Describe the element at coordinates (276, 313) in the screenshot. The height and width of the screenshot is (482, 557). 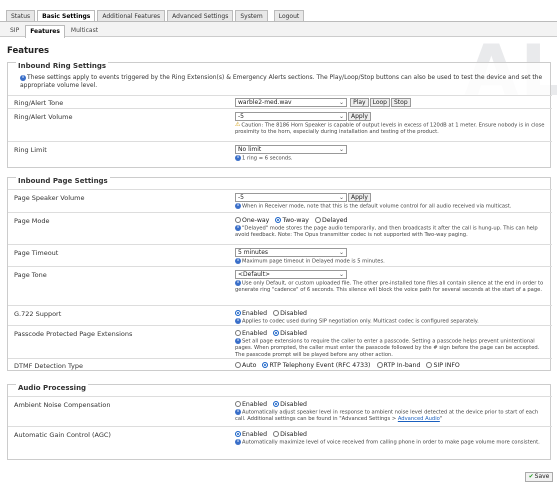
I see `radio-g722-disabled` at that location.